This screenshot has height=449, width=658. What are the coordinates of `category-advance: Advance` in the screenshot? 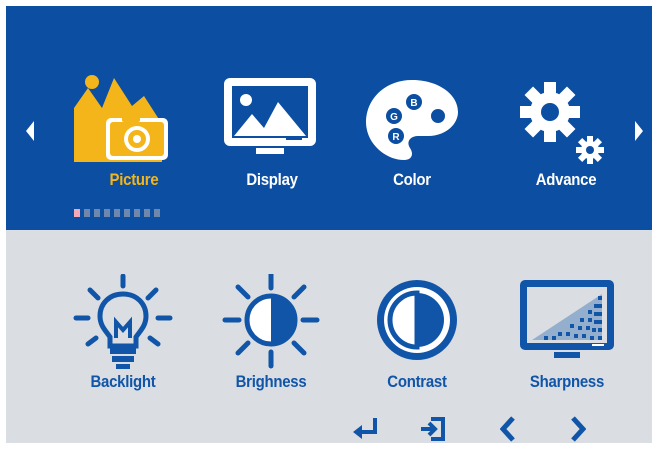 It's located at (566, 132).